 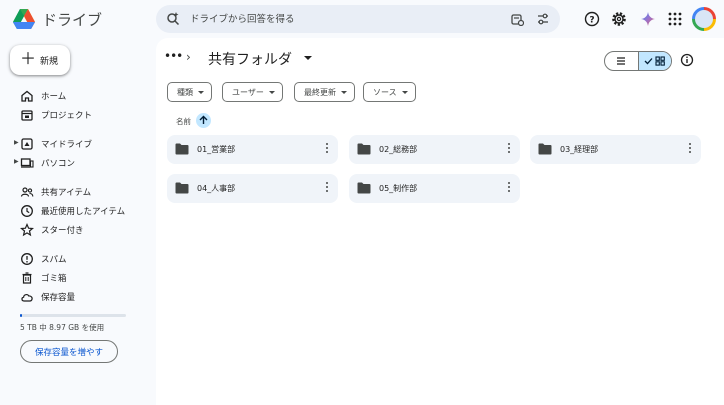 I want to click on storage-usage-text: 5 TB 中 8.97 GB を使用, so click(x=62, y=327).